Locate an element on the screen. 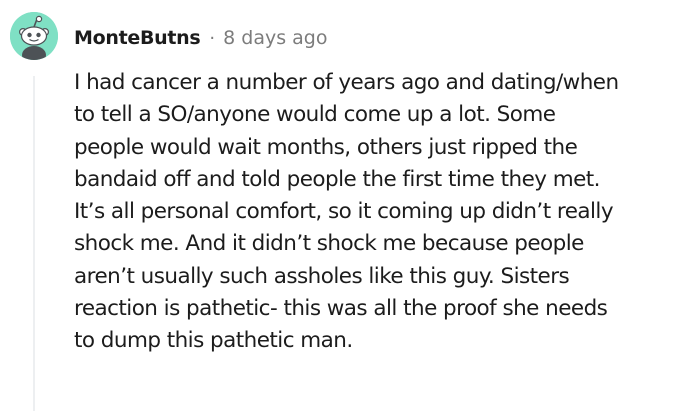  avatar is located at coordinates (34, 36).